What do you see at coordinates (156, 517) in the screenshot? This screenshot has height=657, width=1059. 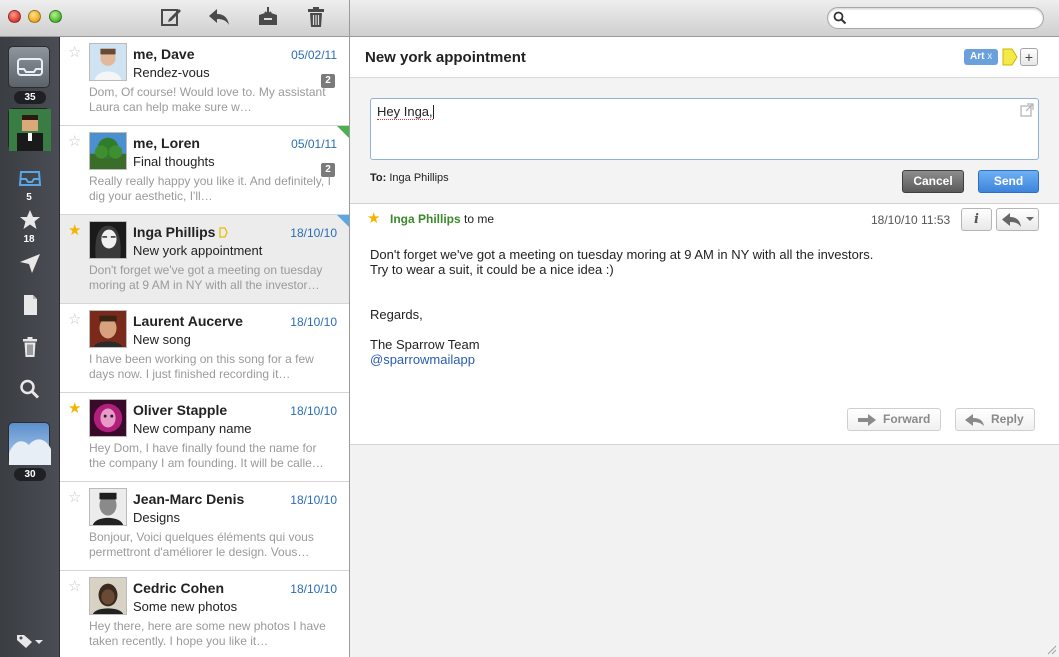 I see `message-subject: Designs` at bounding box center [156, 517].